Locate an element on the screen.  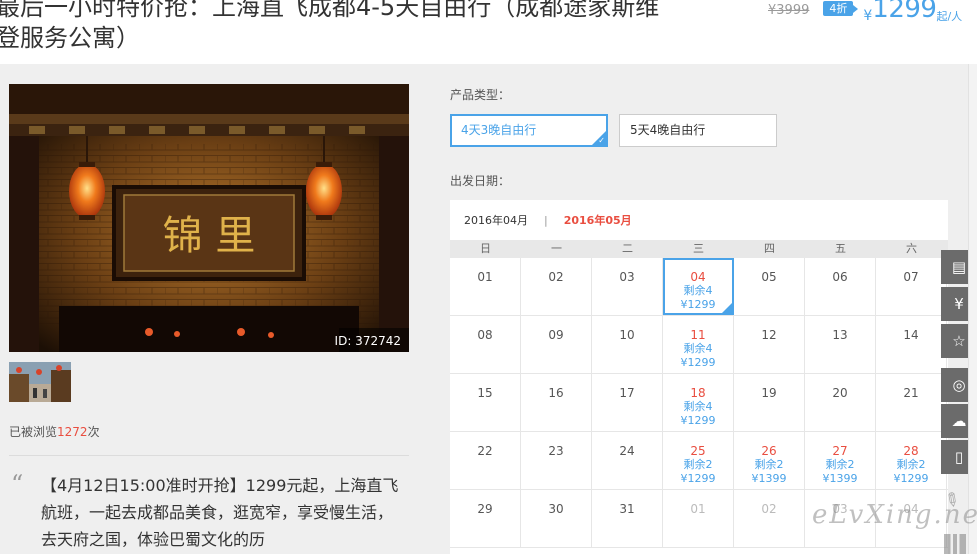
calendar-day-available: 25 剩余2 ¥1299 is located at coordinates (698, 460).